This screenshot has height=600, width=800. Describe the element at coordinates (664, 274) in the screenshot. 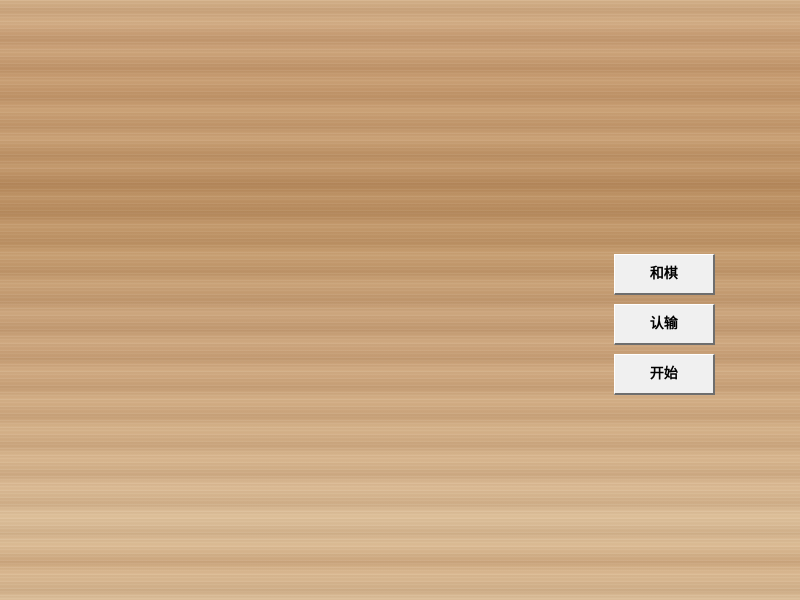

I see `draw-button: 和棋` at that location.